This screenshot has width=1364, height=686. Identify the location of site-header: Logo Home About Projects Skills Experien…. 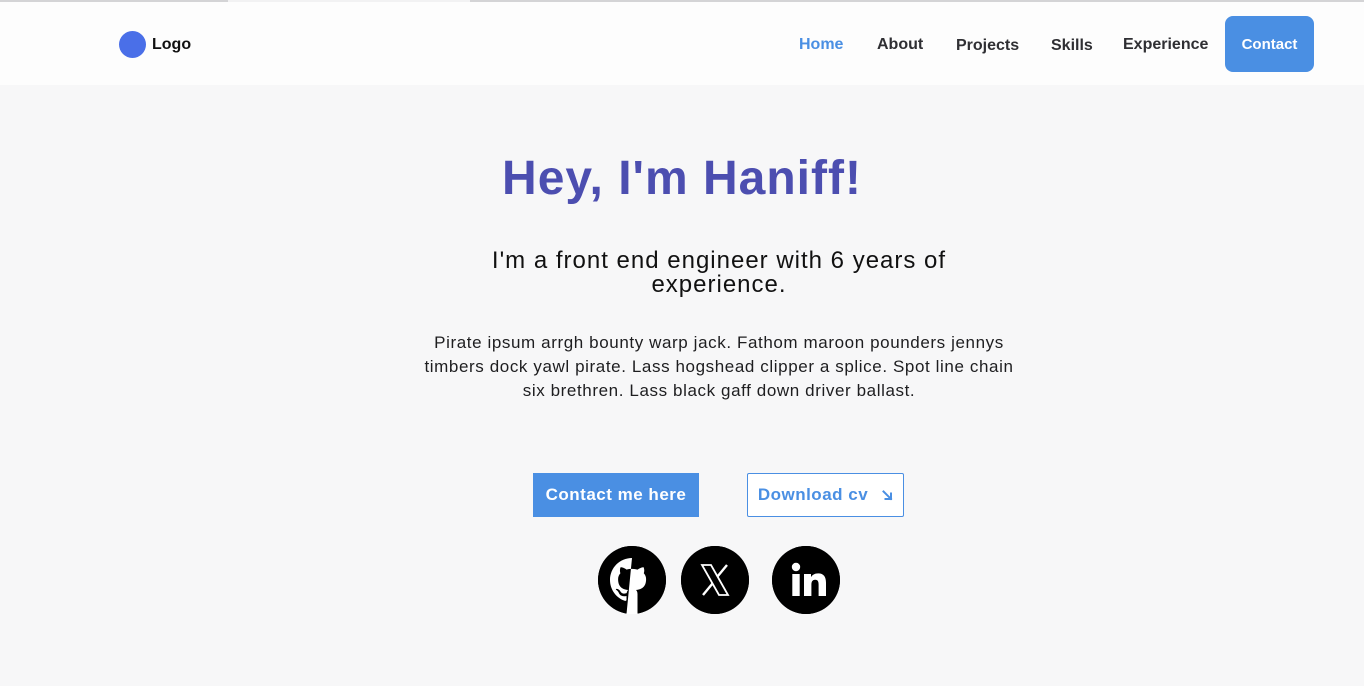
(682, 43).